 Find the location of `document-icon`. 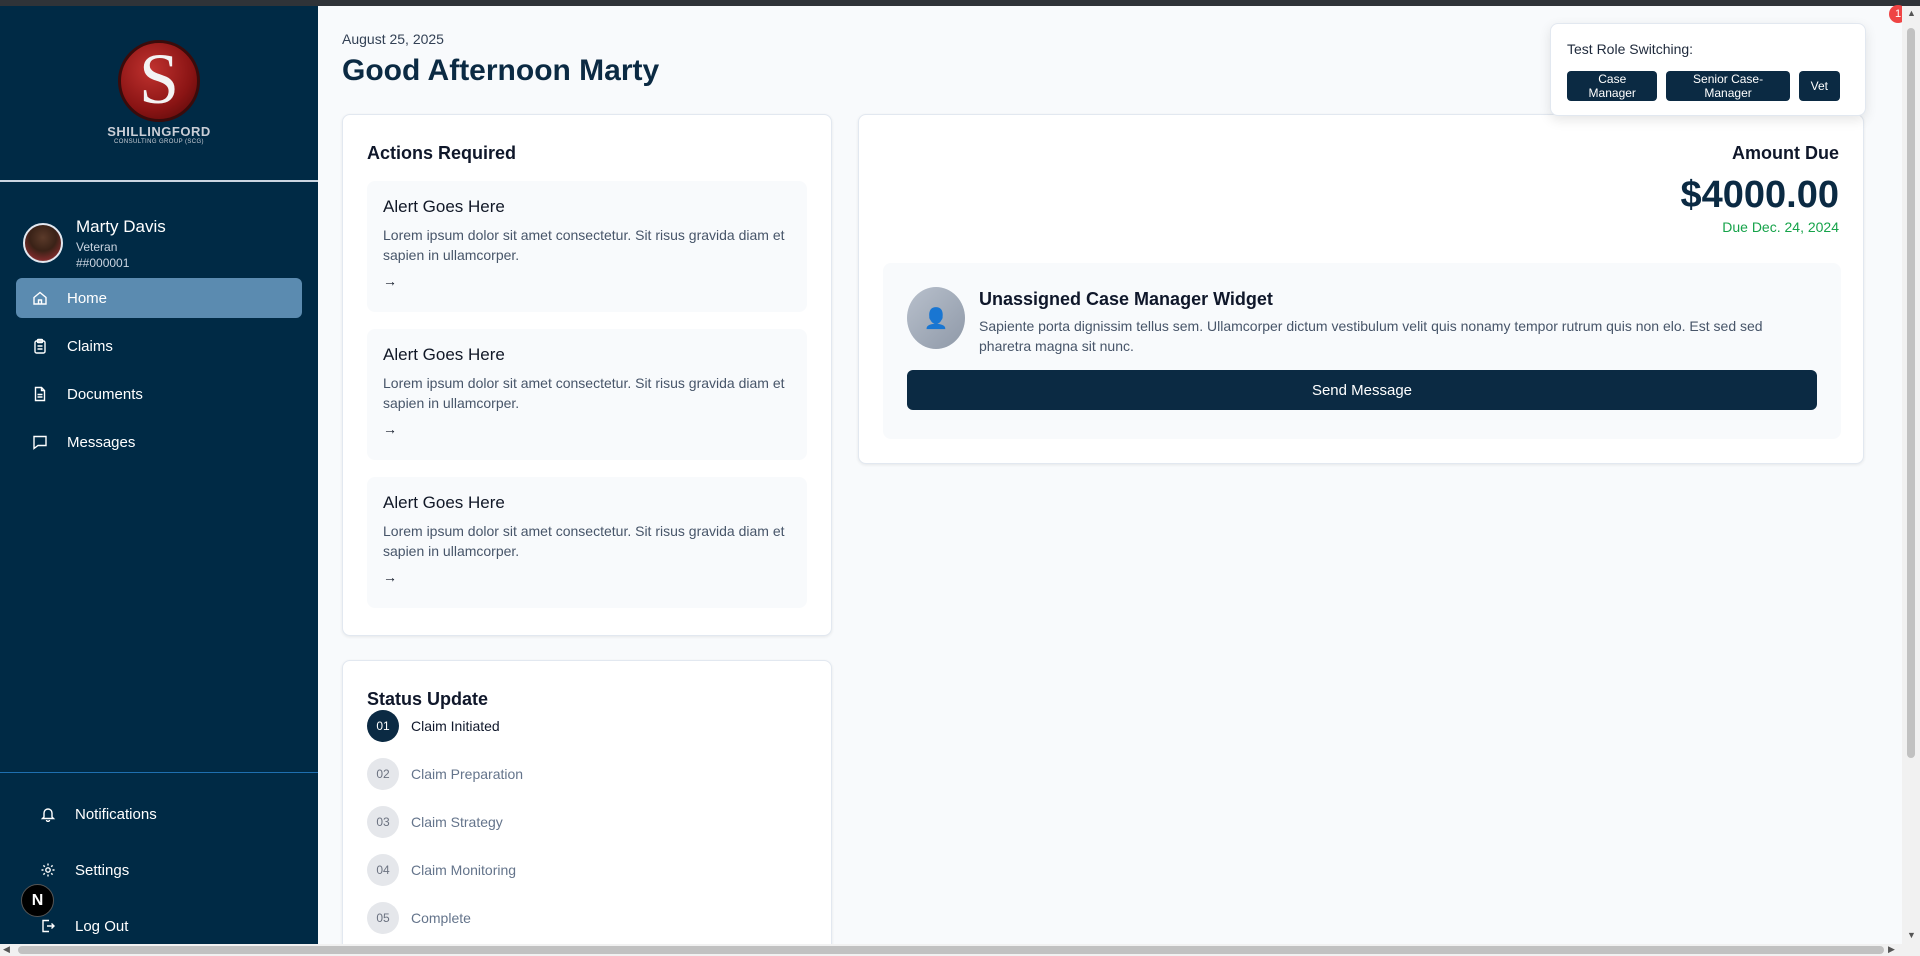

document-icon is located at coordinates (40, 394).